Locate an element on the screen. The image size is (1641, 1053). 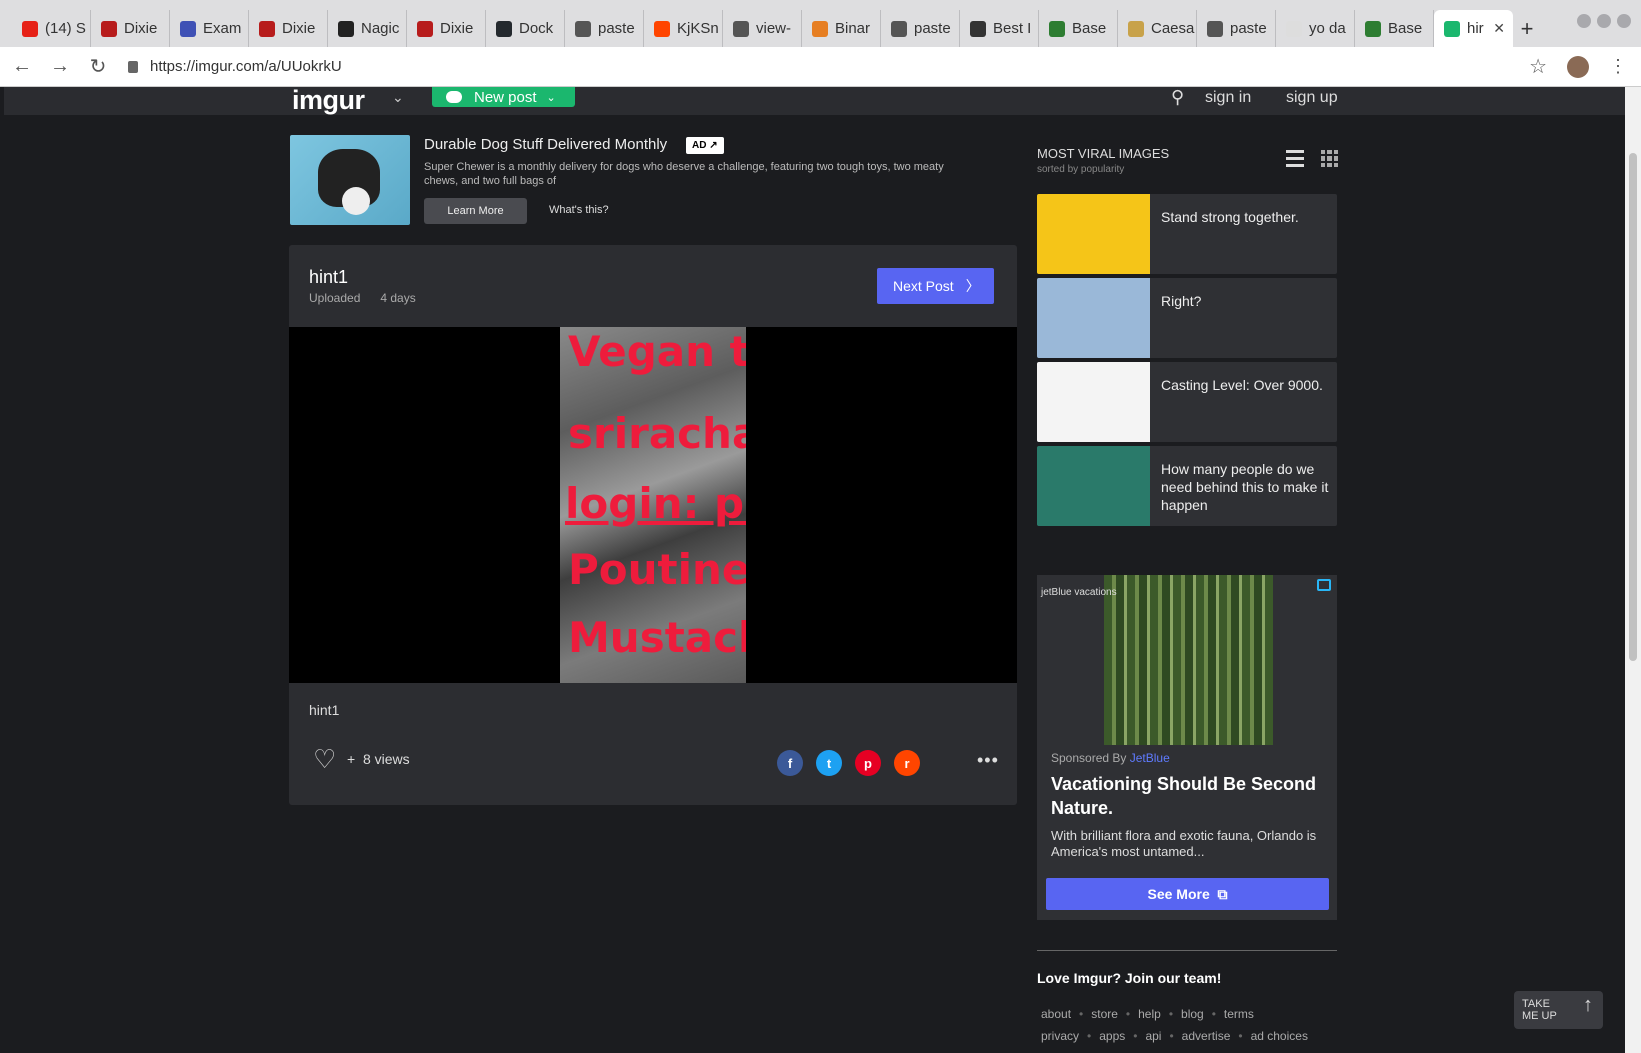
whats-this-link: What's this? is located at coordinates (579, 210).